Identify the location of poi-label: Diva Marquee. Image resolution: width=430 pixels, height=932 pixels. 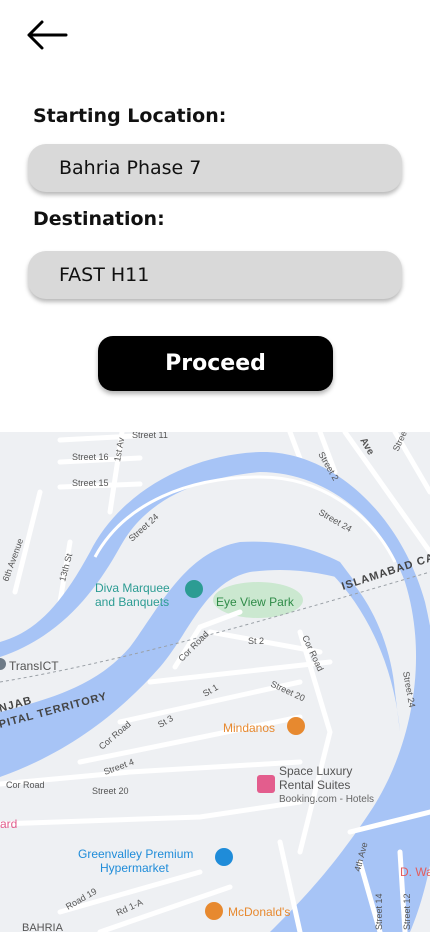
(132, 588).